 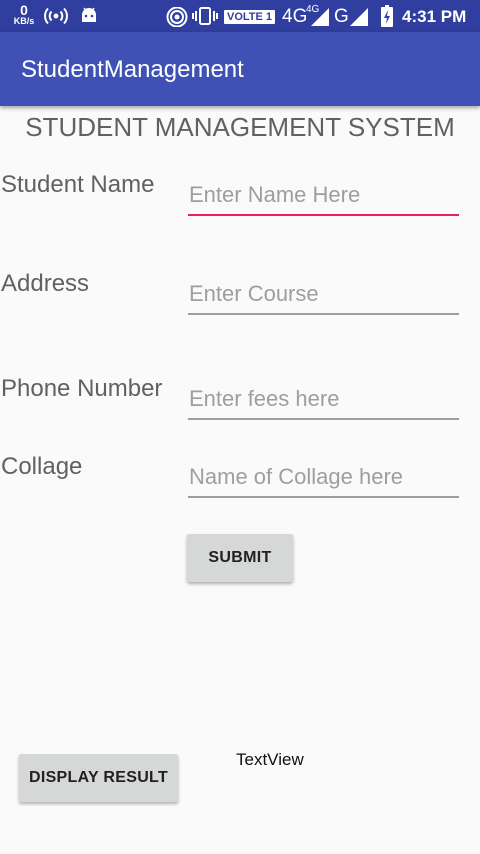 What do you see at coordinates (240, 127) in the screenshot?
I see `page-heading: STUDENT MANAGEMENT SYSTEM` at bounding box center [240, 127].